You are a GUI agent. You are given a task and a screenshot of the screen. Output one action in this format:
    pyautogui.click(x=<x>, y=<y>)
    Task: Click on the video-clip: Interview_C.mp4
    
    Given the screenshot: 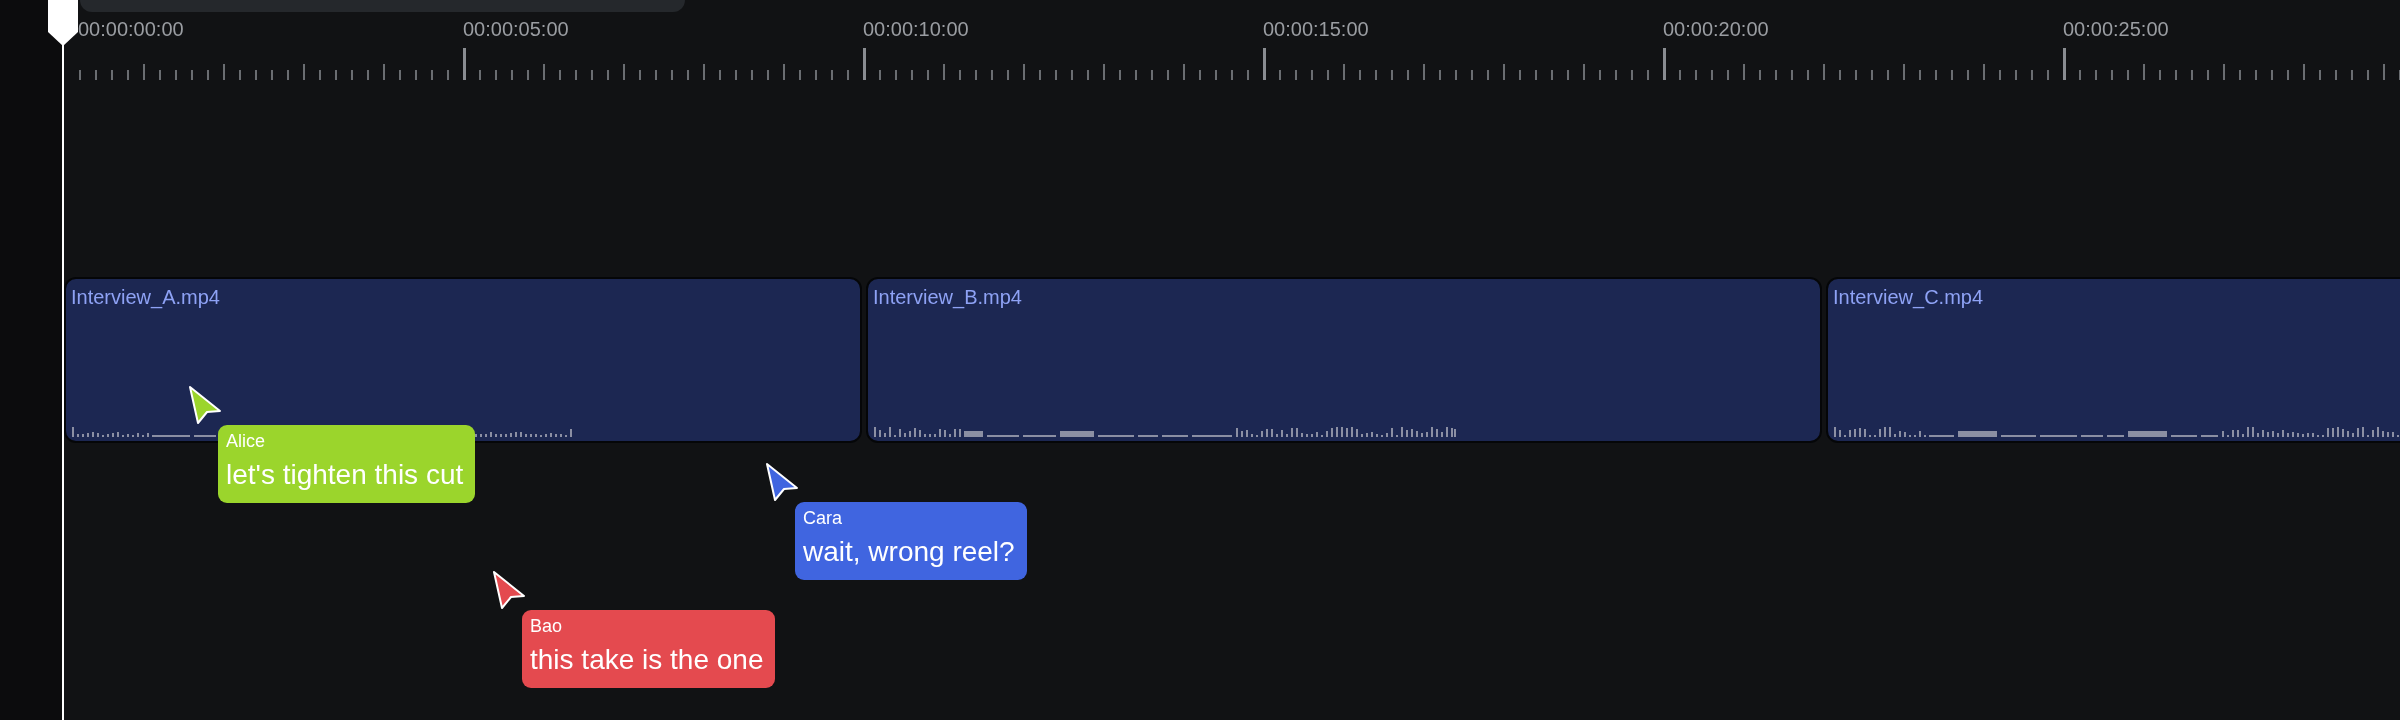 What is the action you would take?
    pyautogui.click(x=2113, y=360)
    